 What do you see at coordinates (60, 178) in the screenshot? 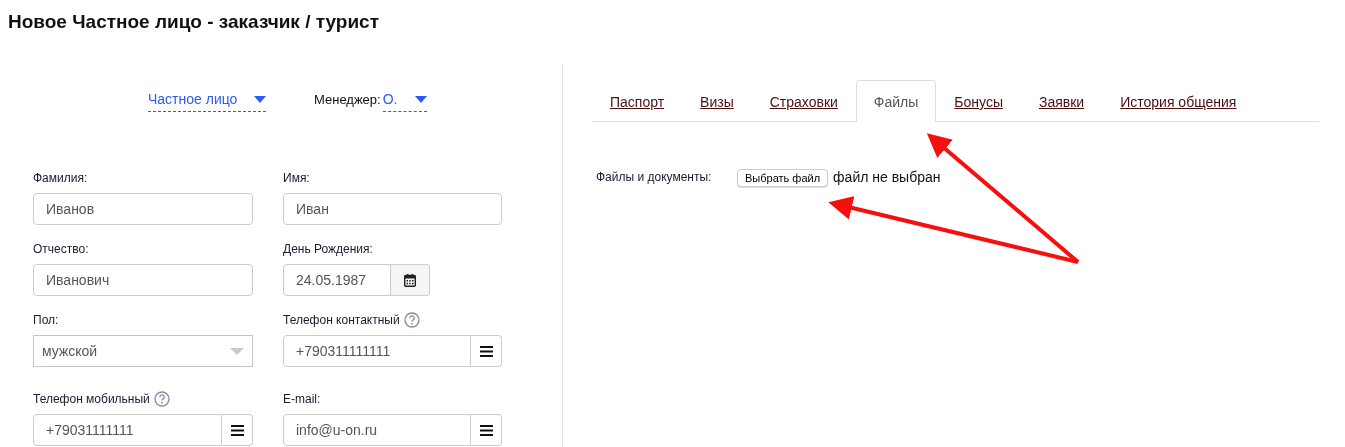
I see `field-label: Фамилия:` at bounding box center [60, 178].